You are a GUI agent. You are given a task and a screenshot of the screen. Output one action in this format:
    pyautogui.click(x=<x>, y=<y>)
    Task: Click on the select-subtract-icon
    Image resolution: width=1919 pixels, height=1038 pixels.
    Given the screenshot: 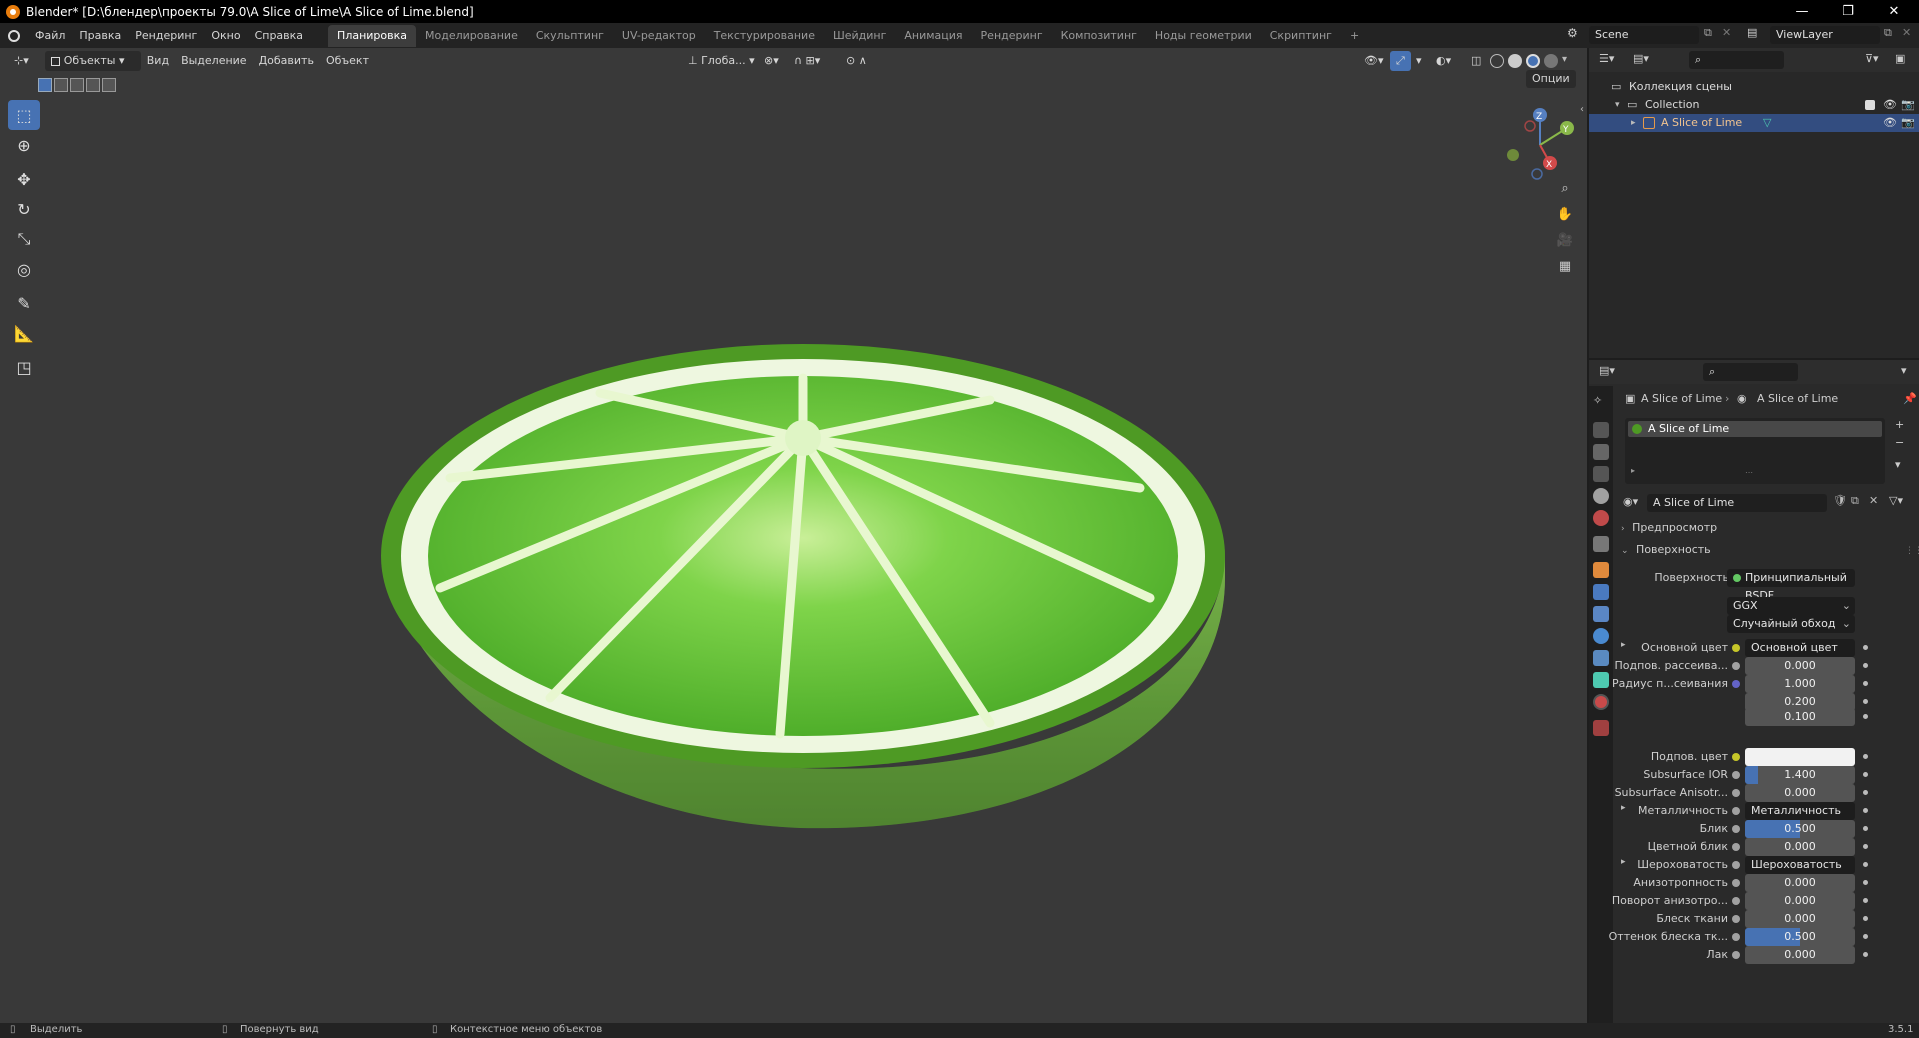 What is the action you would take?
    pyautogui.click(x=77, y=85)
    